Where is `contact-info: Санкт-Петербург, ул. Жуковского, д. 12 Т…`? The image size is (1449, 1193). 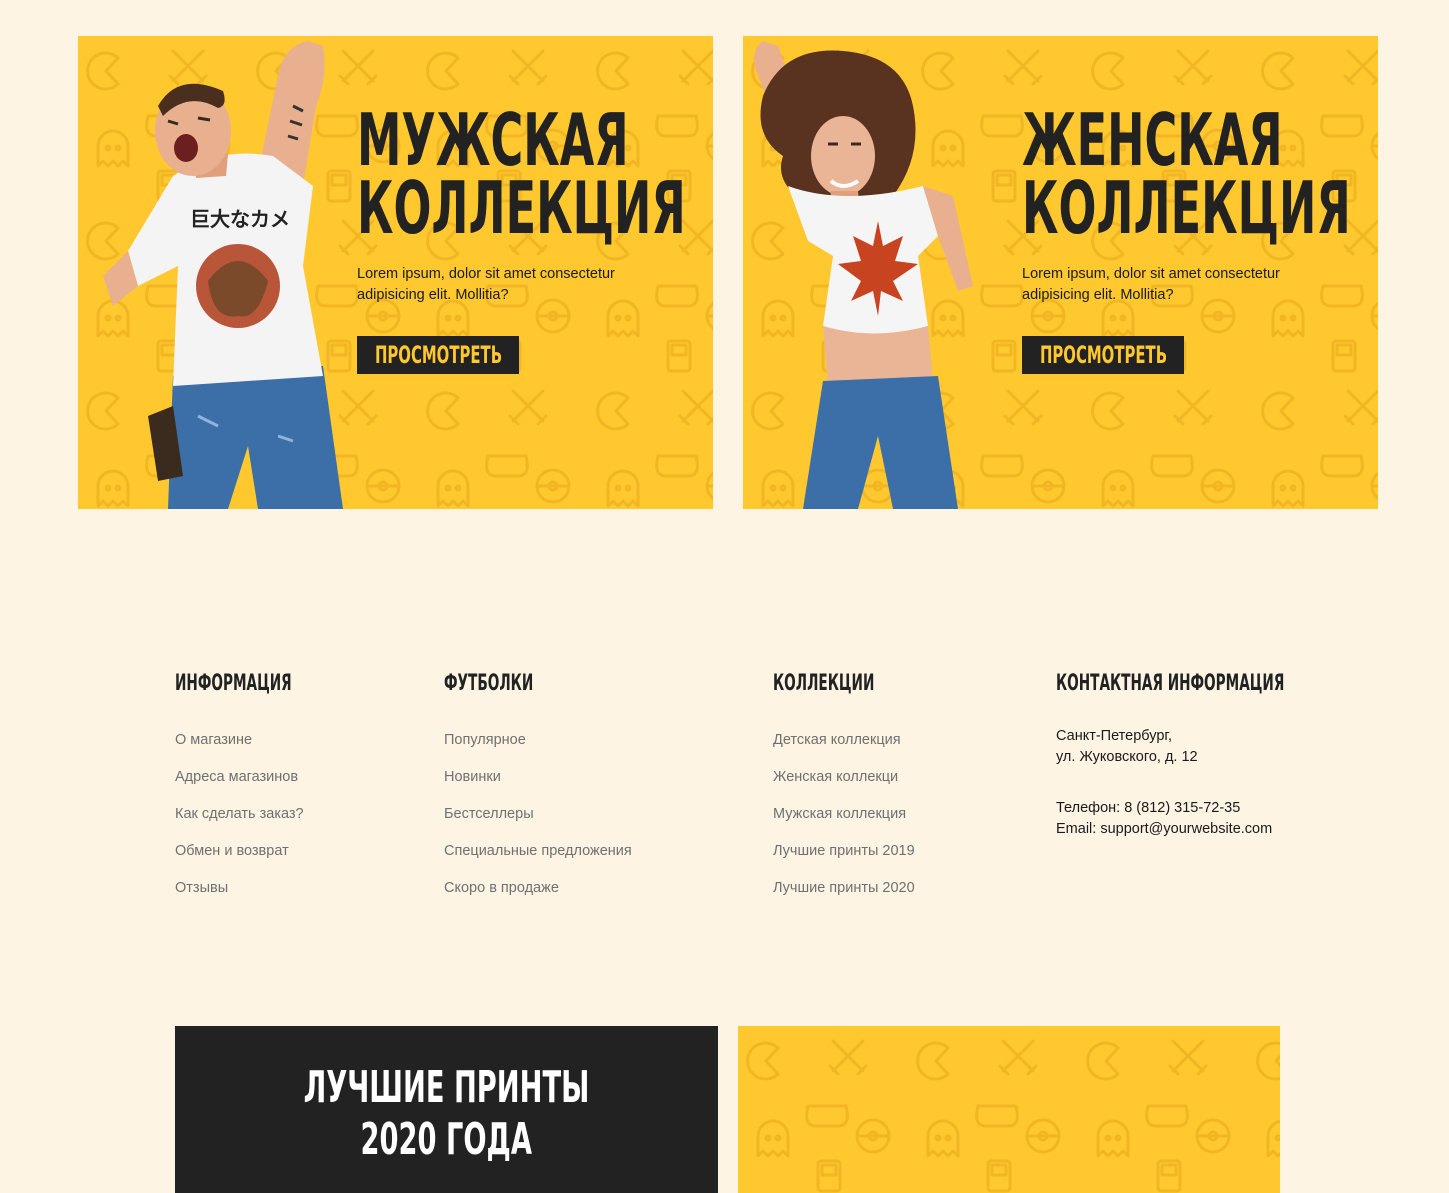 contact-info: Санкт-Петербург, ул. Жуковского, д. 12 Т… is located at coordinates (1206, 783).